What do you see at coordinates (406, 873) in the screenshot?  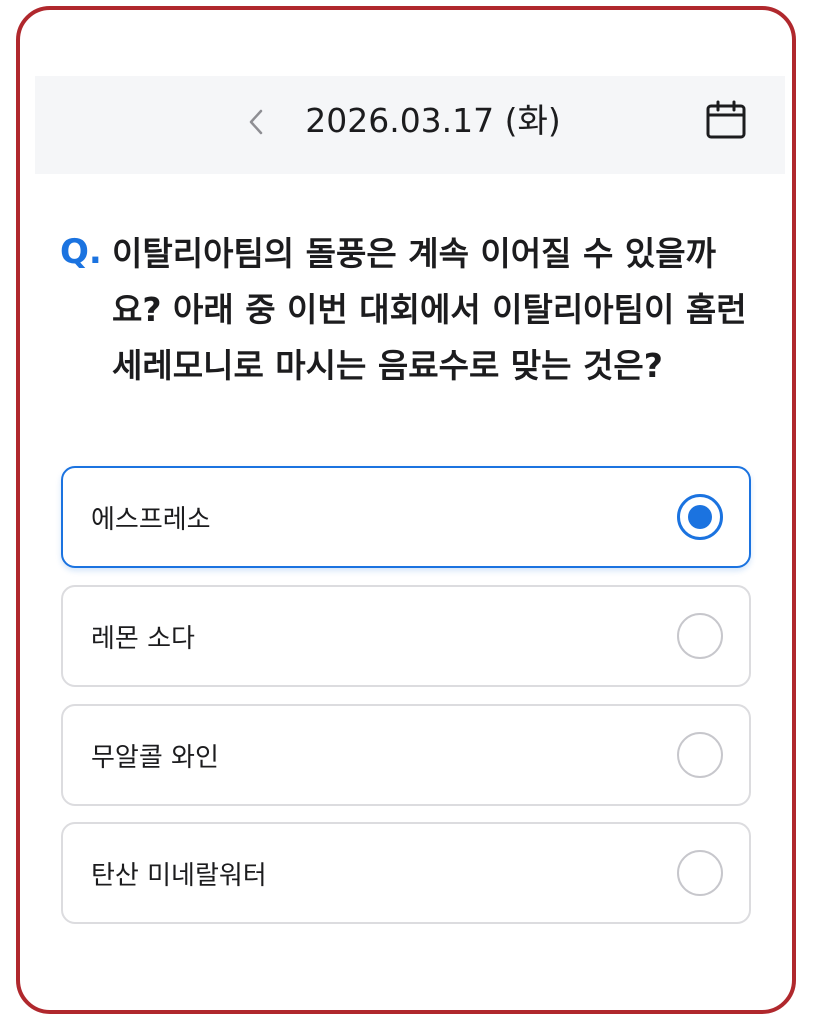 I see `answer-option-4: 탄산 미네랄워터` at bounding box center [406, 873].